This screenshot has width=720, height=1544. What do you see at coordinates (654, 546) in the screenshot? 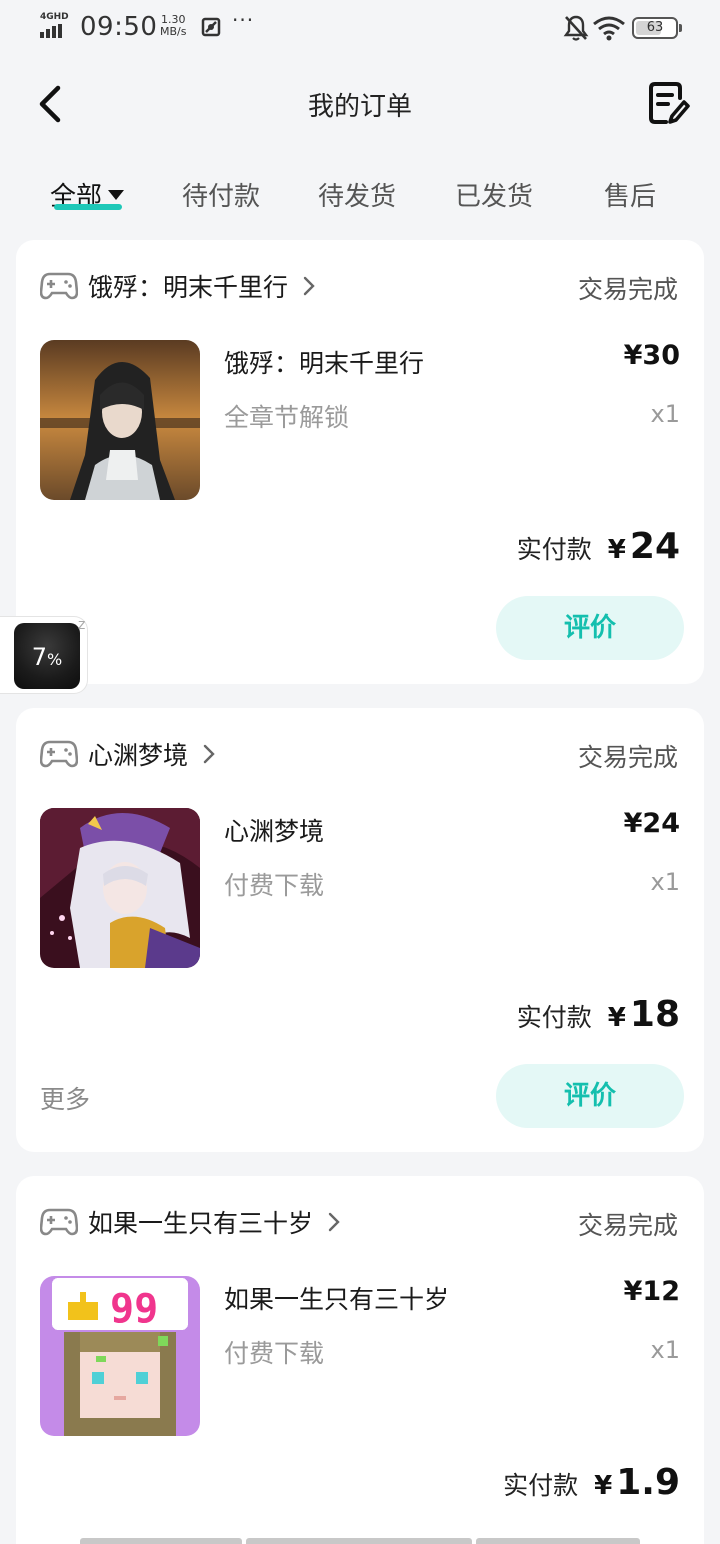
I see `paid-amount: 24` at bounding box center [654, 546].